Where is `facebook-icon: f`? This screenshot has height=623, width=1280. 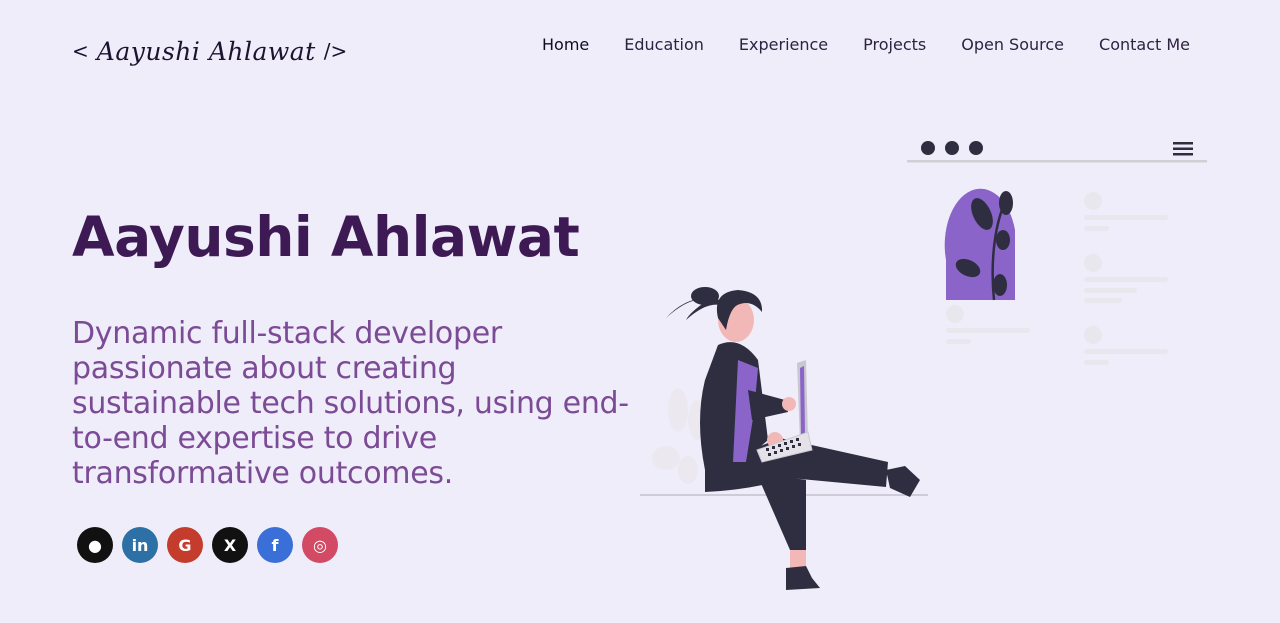
facebook-icon: f is located at coordinates (275, 545).